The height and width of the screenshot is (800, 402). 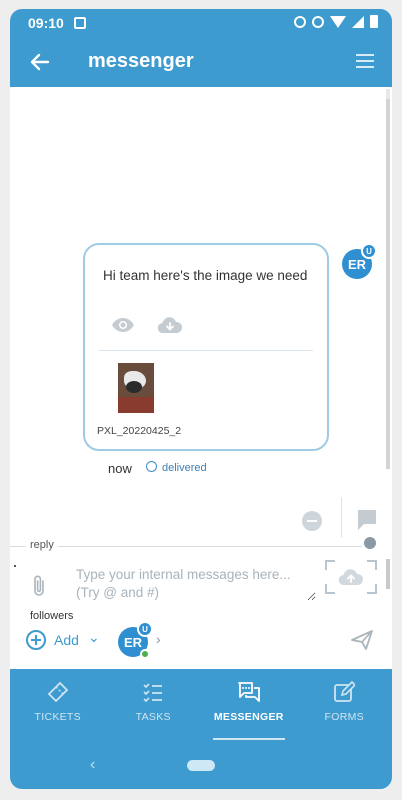 I want to click on add-follower-button: Add, so click(x=66, y=640).